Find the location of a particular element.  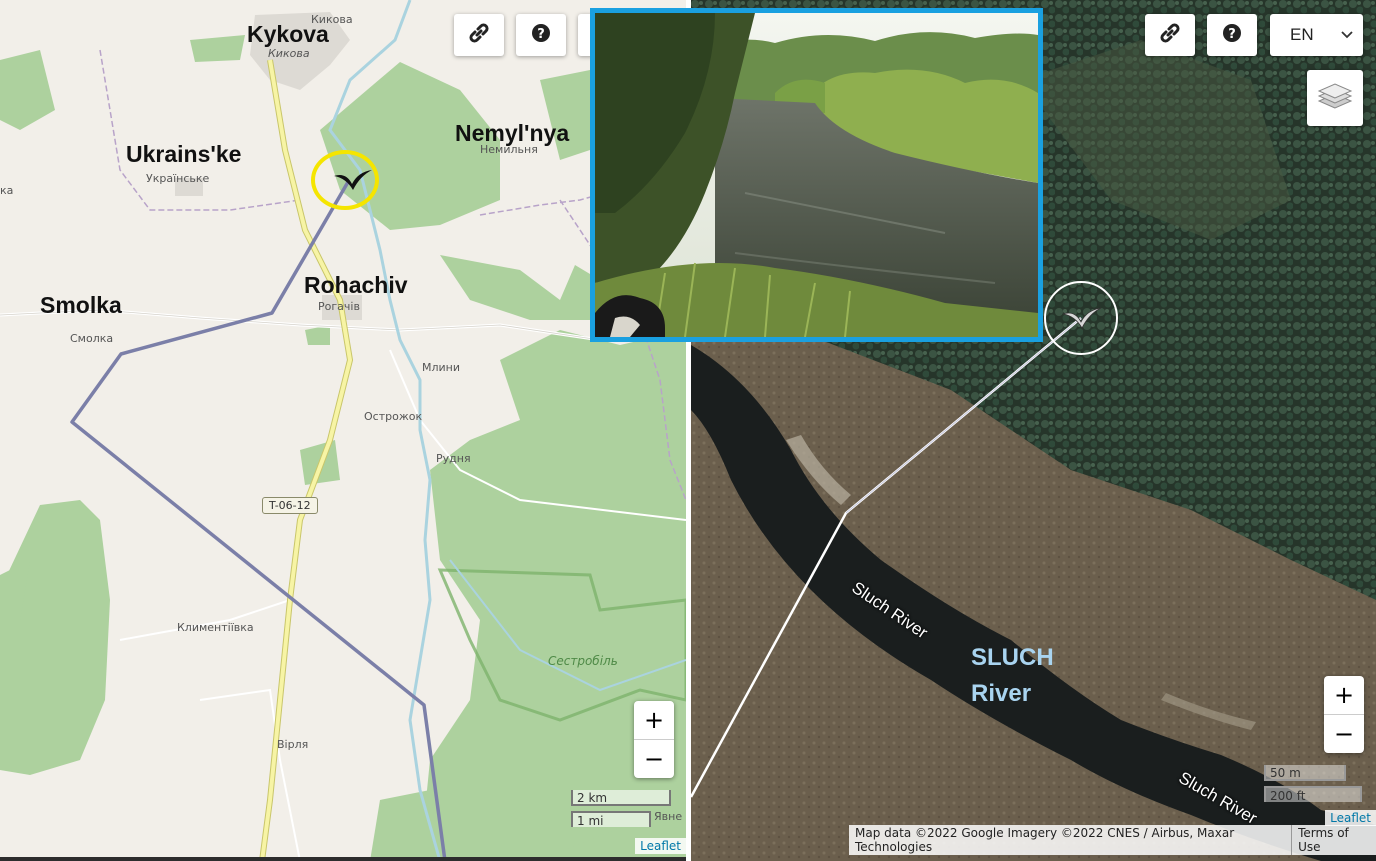

layers-button is located at coordinates (1335, 98).